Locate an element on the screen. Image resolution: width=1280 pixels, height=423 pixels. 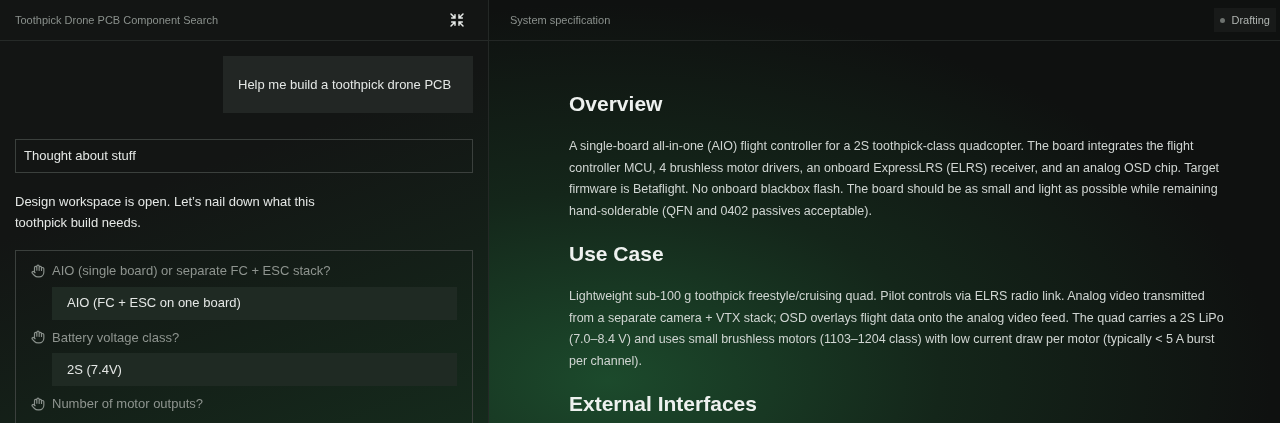
panel-title: Toothpick Drone PCB Component Search is located at coordinates (116, 20).